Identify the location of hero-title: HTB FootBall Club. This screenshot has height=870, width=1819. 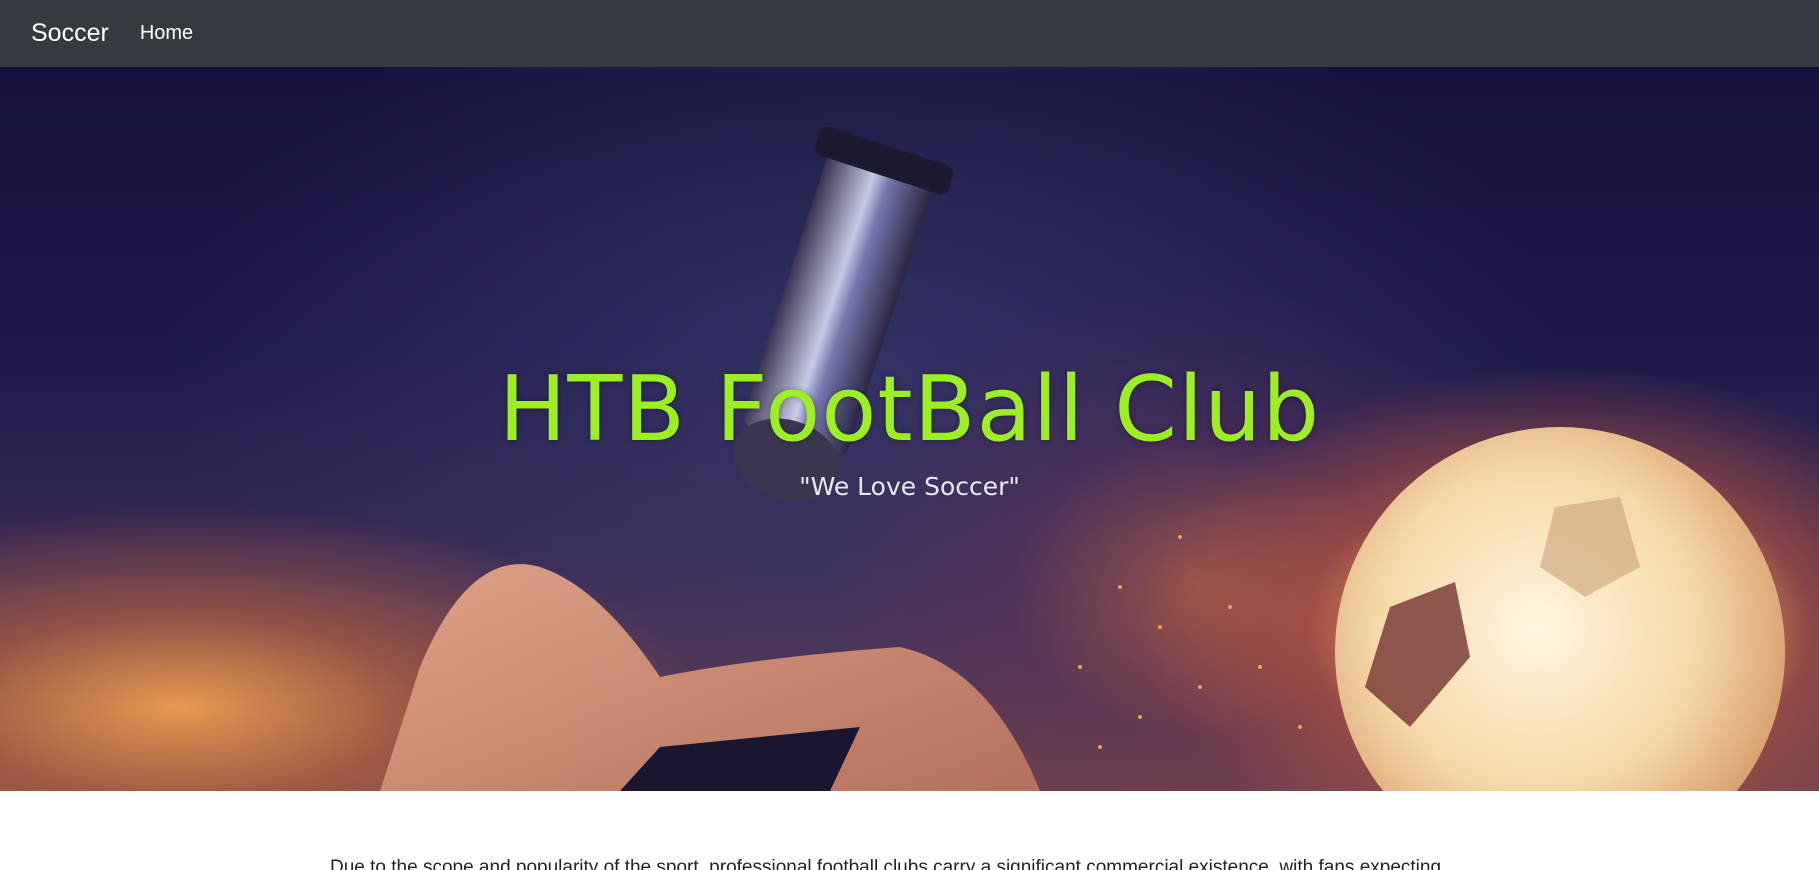
(909, 409).